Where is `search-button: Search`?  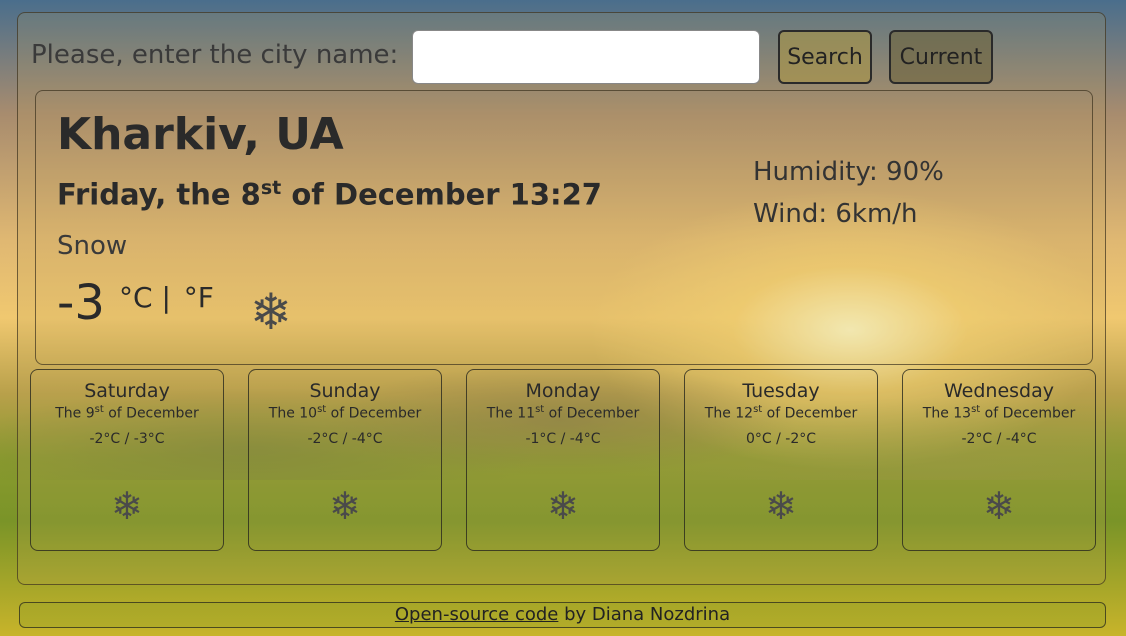
search-button: Search is located at coordinates (825, 57).